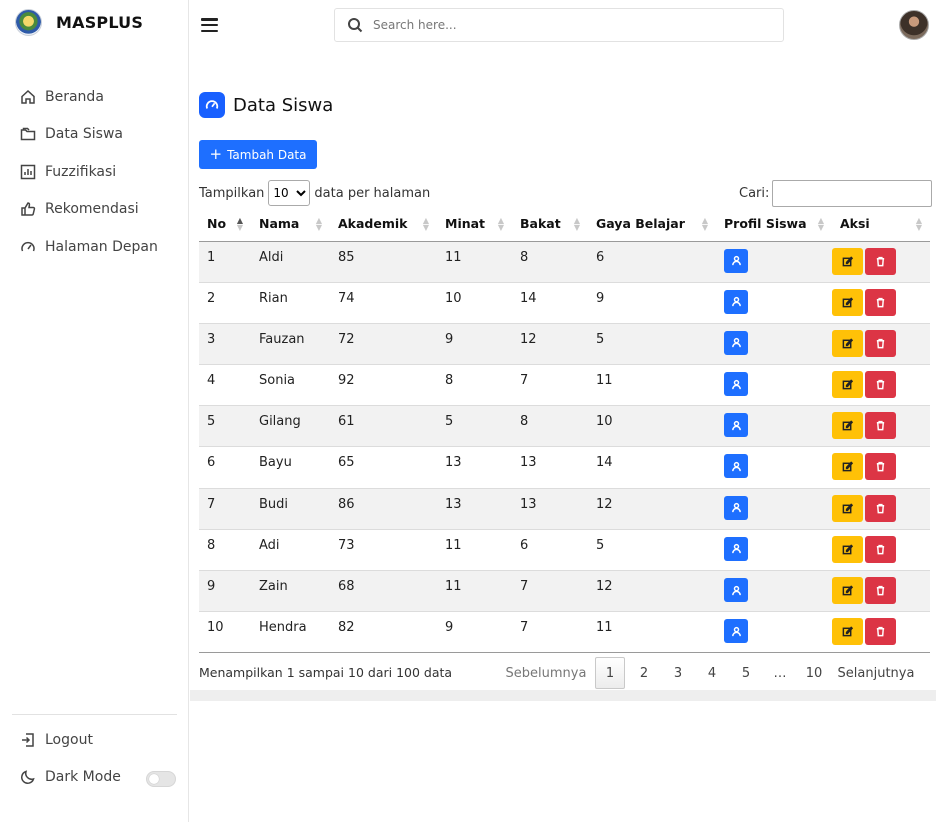 Image resolution: width=936 pixels, height=822 pixels. I want to click on table-search-control: Cari:, so click(836, 193).